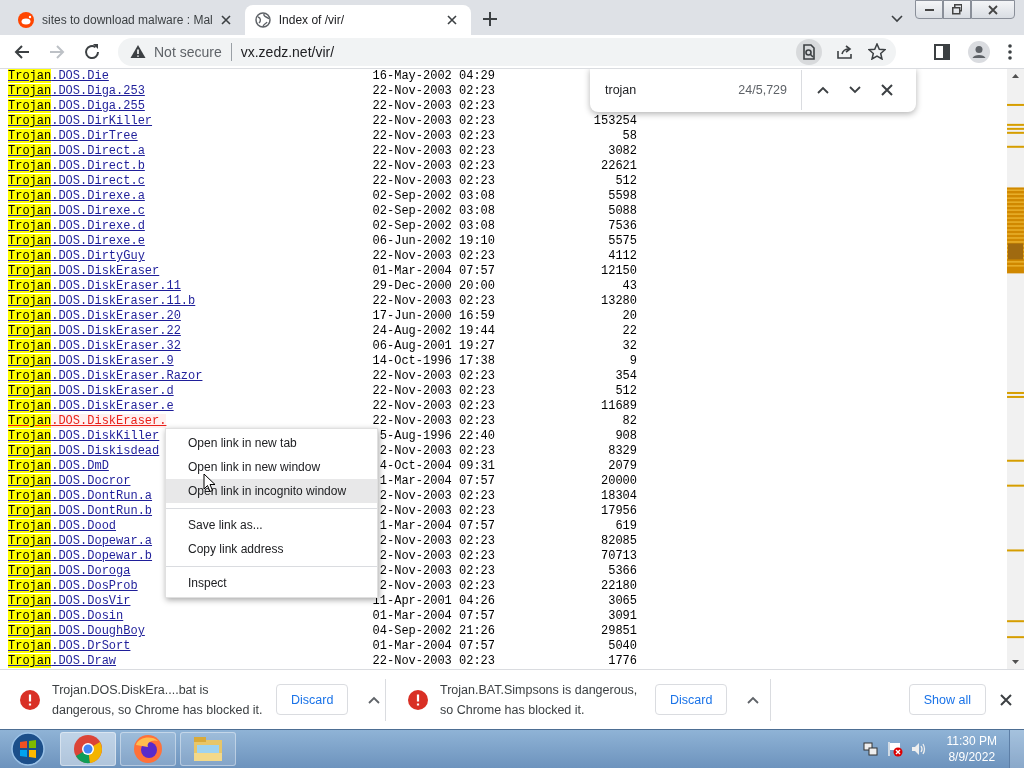 This screenshot has width=1024, height=768. I want to click on error-icon, so click(30, 699).